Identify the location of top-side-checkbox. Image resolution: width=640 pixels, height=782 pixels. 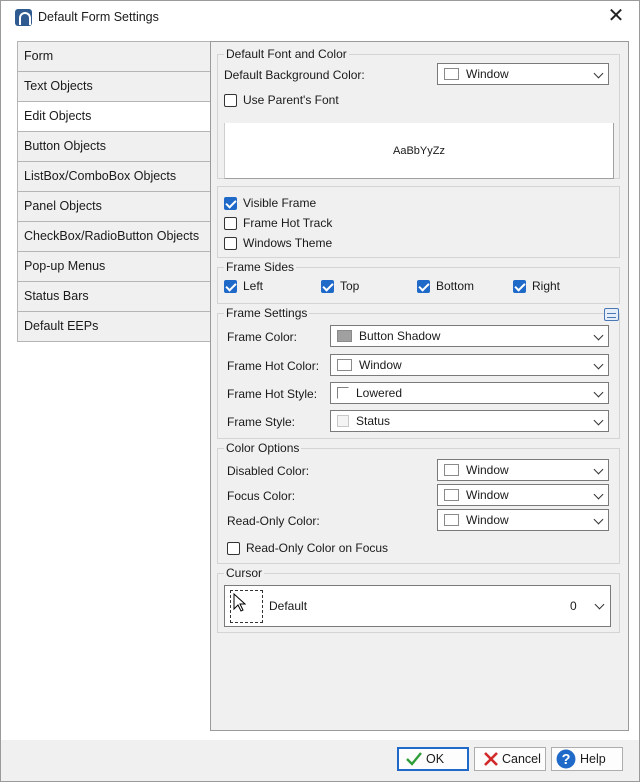
(327, 286).